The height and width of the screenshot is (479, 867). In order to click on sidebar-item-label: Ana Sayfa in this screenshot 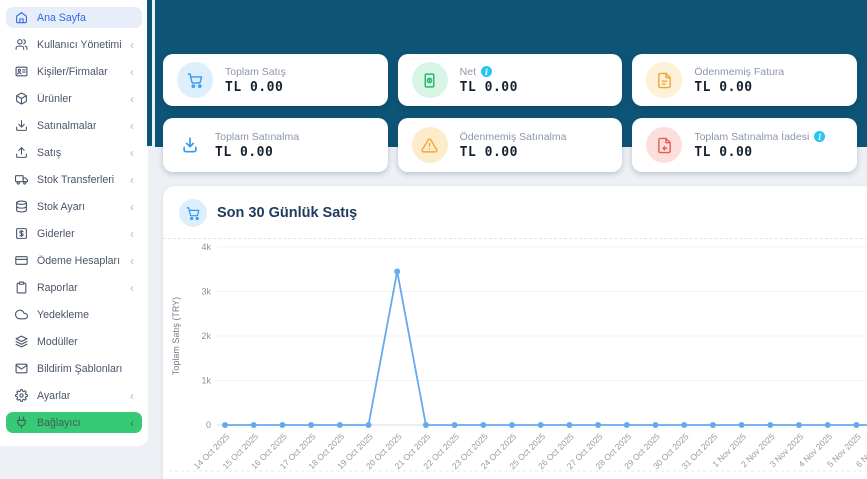, I will do `click(61, 17)`.